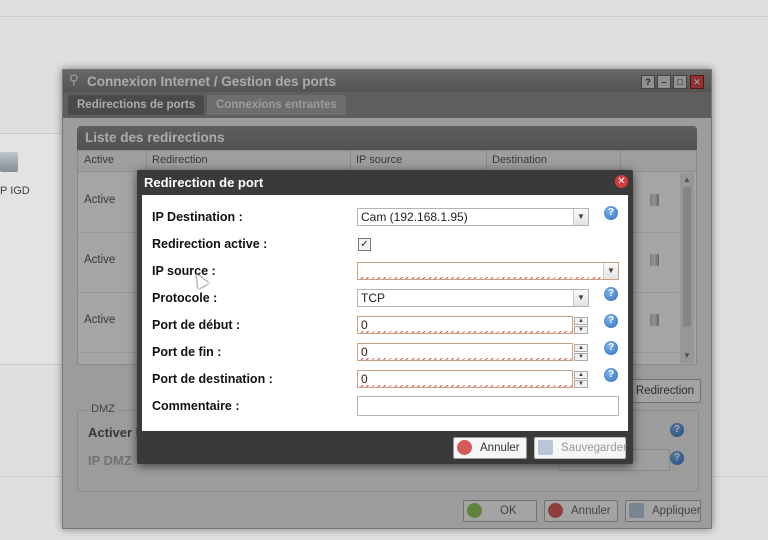 This screenshot has width=768, height=540. What do you see at coordinates (204, 182) in the screenshot?
I see `dialog-title: Redirection de port` at bounding box center [204, 182].